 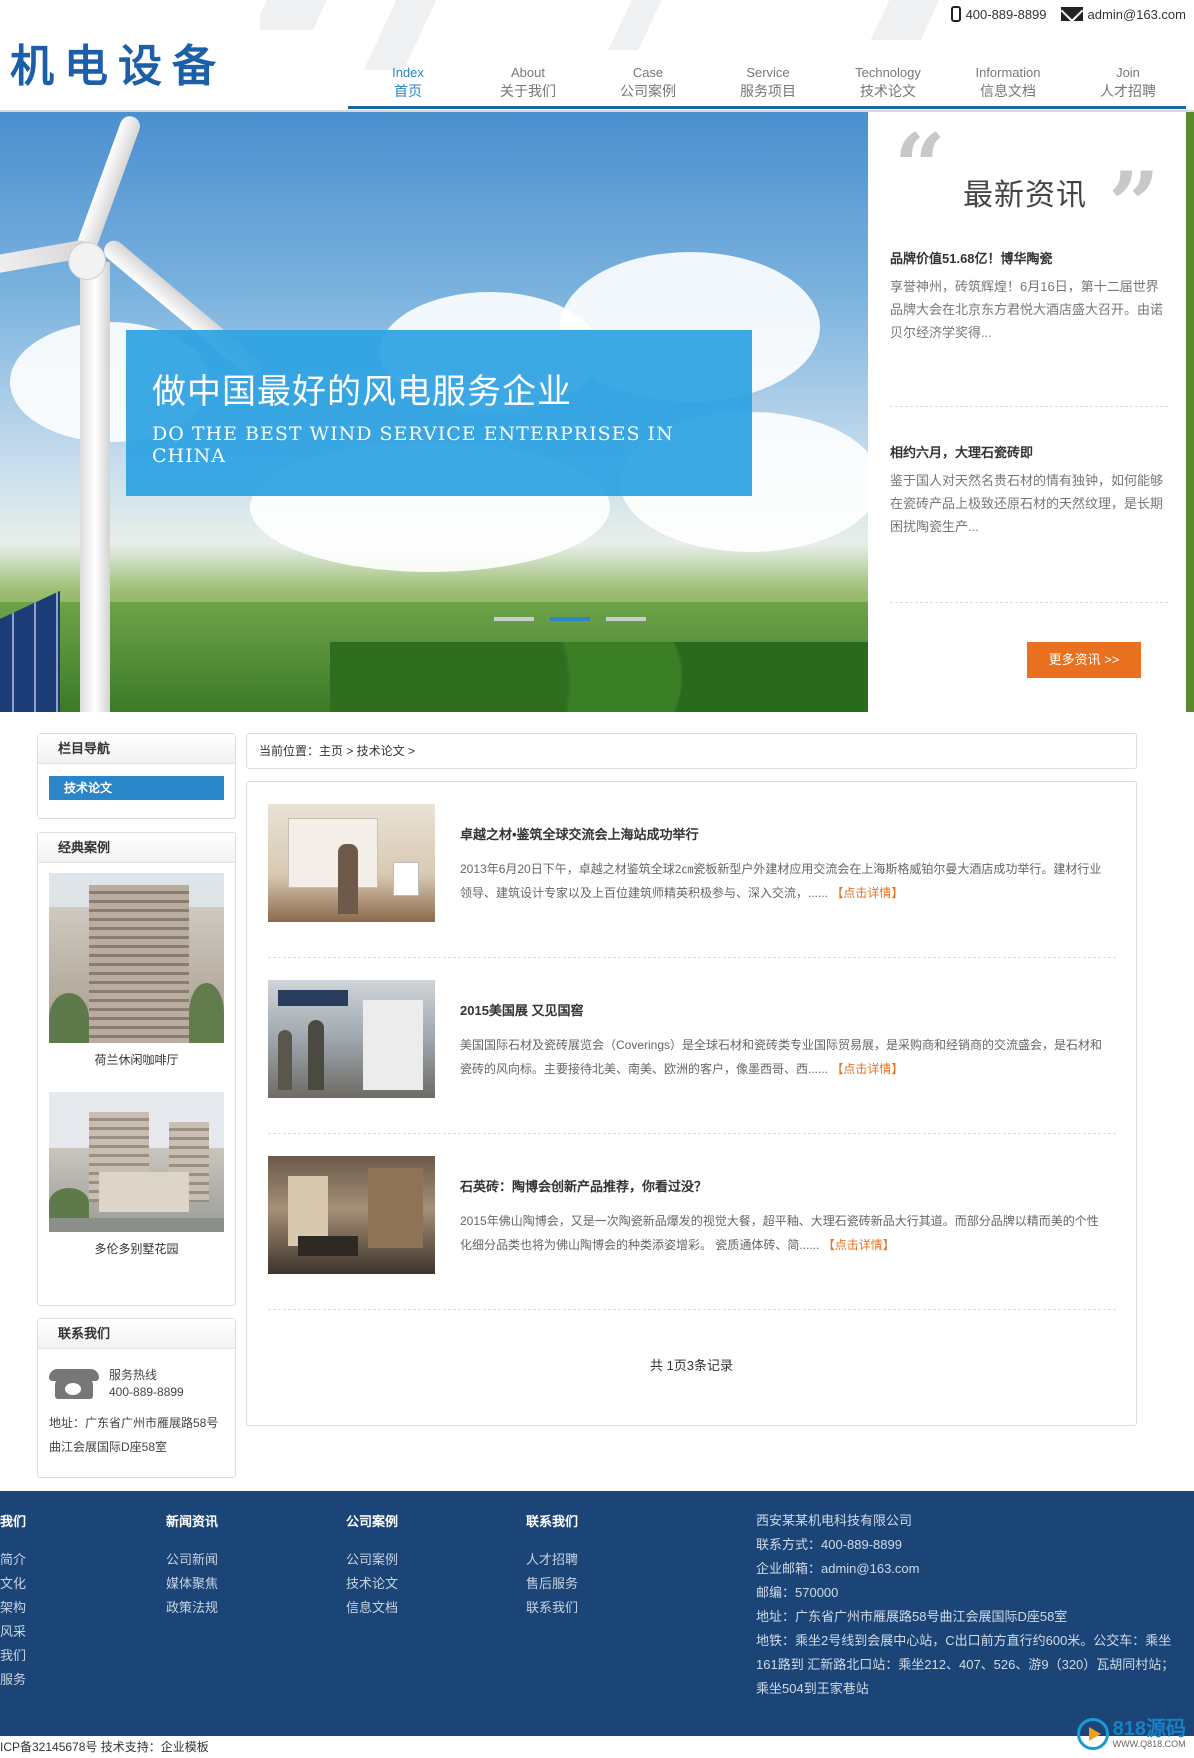 I want to click on copyright: ICP备32145678号 技术支持：企业模板, so click(x=597, y=1747).